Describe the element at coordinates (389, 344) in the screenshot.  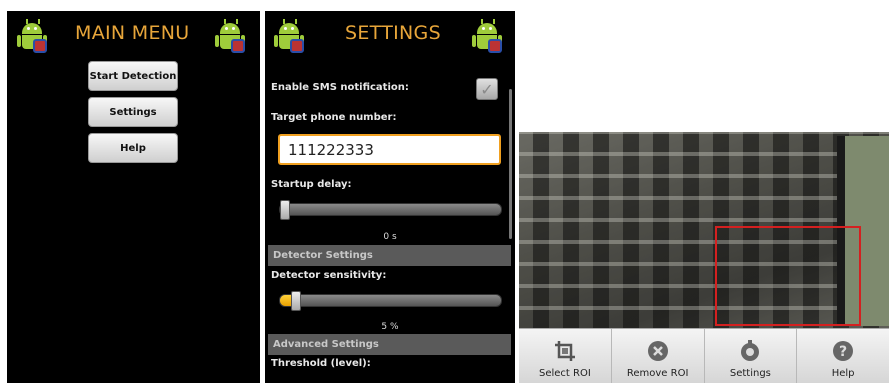
I see `advanced-settings-header: Advanced Settings` at that location.